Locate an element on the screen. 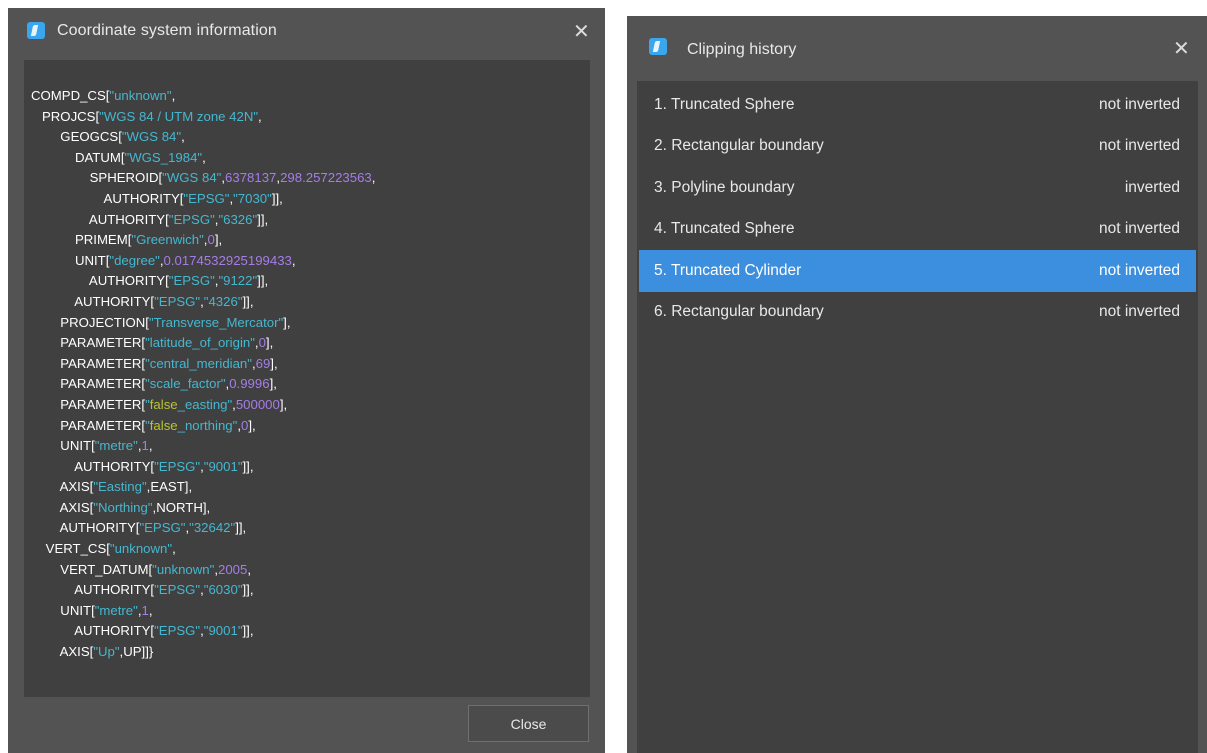 The height and width of the screenshot is (753, 1207). clipping-history-item: 3. Polyline boundary inverted is located at coordinates (917, 188).